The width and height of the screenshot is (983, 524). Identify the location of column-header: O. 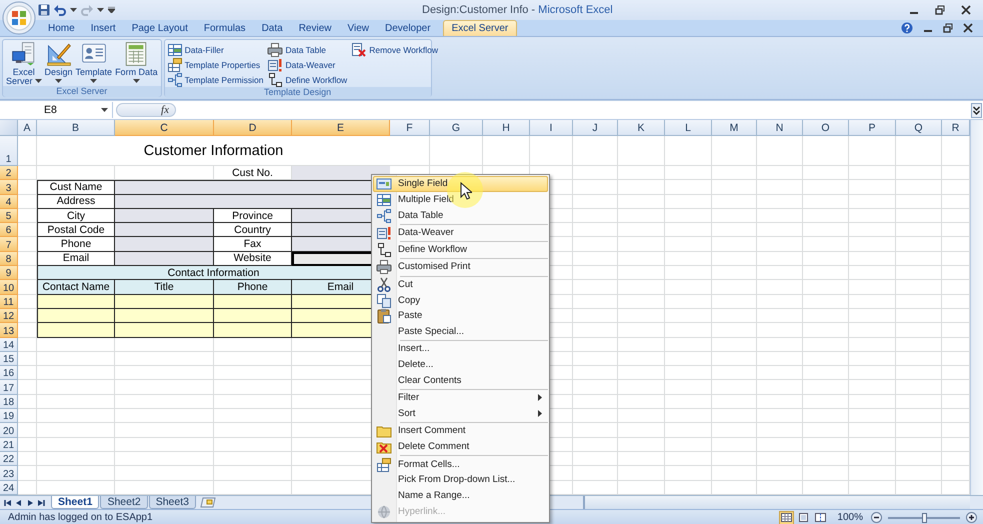
(826, 128).